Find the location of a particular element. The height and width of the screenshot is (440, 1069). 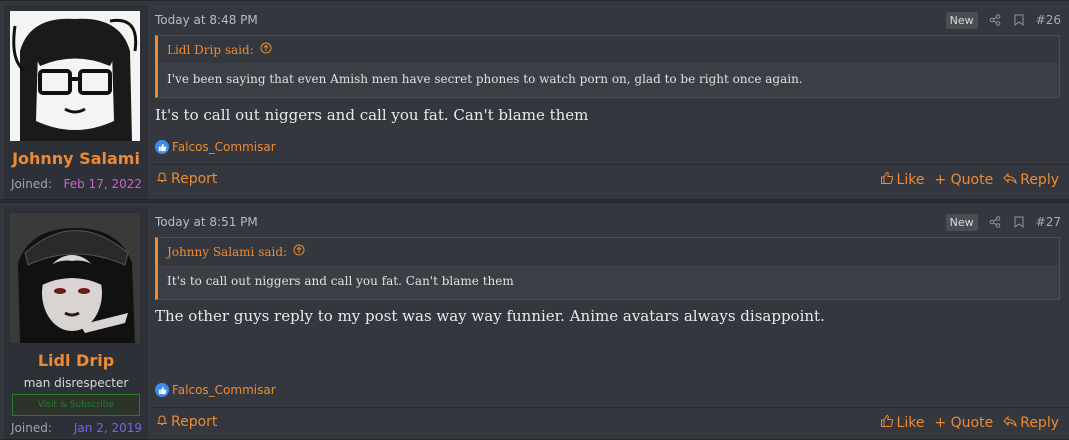

post-timestamp: Today at 8:51 PM is located at coordinates (206, 222).